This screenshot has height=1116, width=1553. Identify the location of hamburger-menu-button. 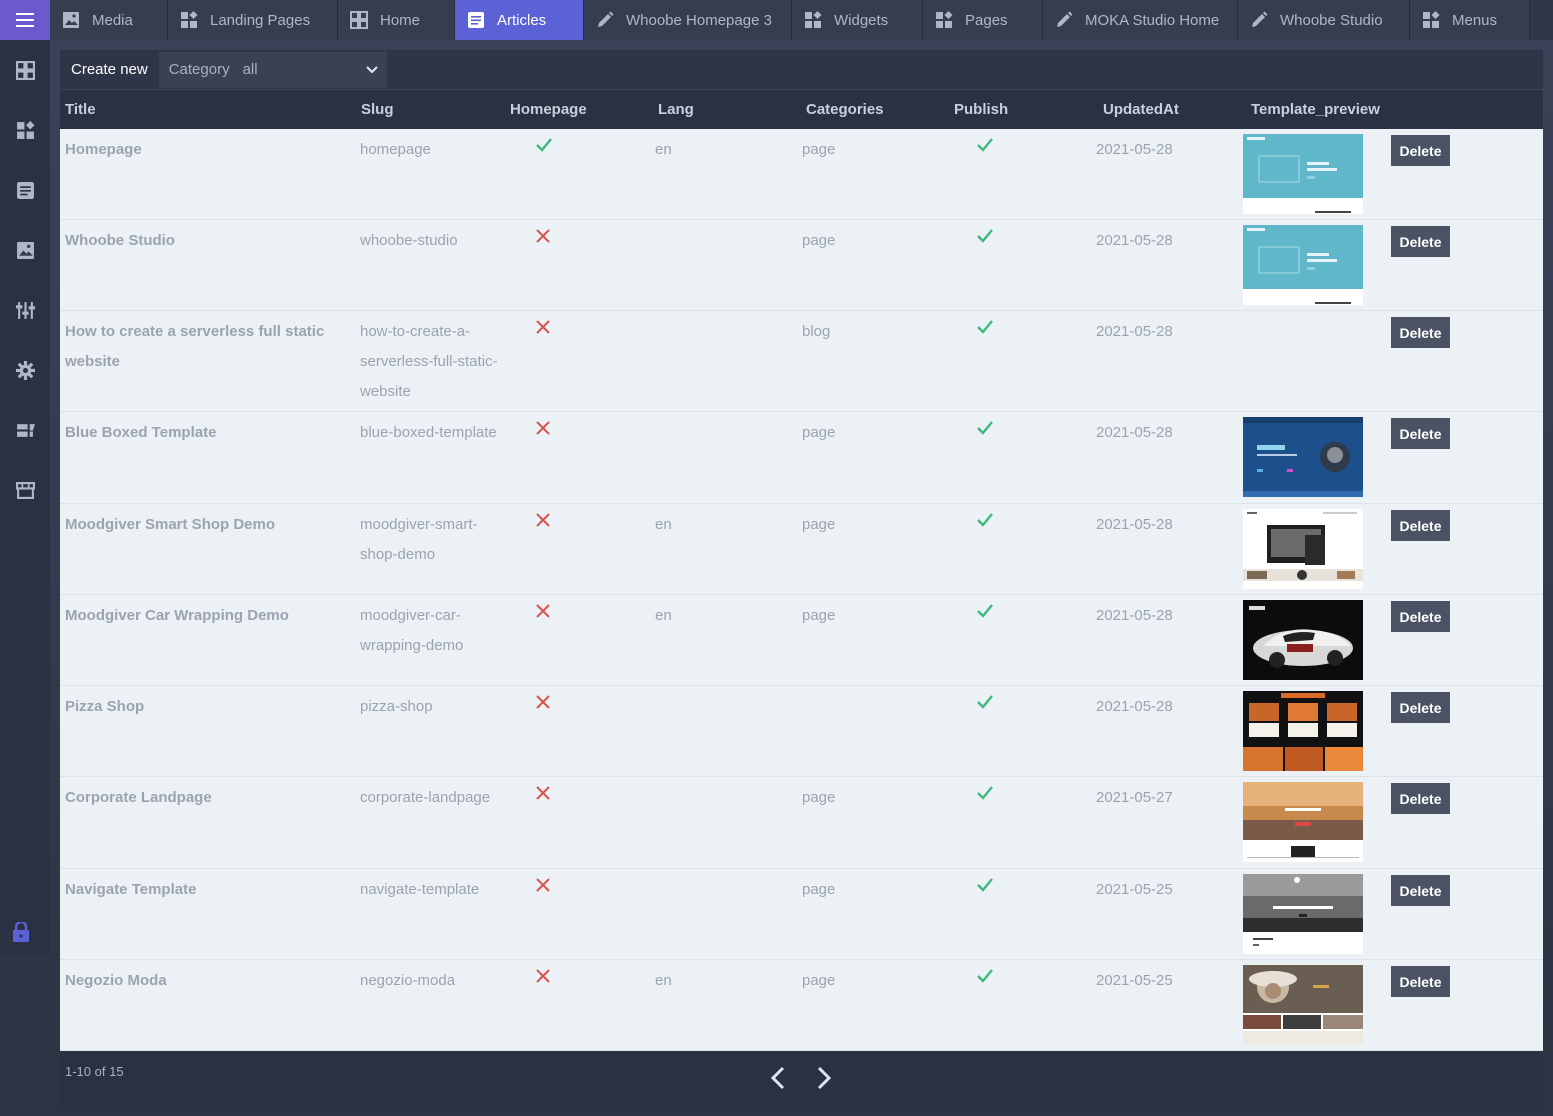
(25, 20).